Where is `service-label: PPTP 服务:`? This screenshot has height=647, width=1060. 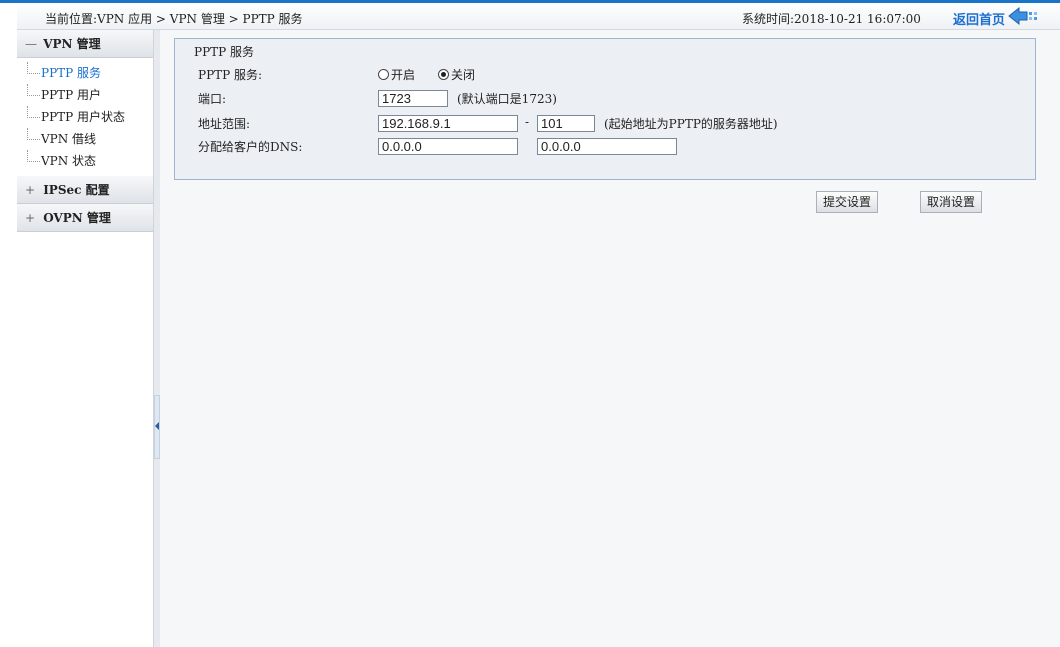 service-label: PPTP 服务: is located at coordinates (230, 75).